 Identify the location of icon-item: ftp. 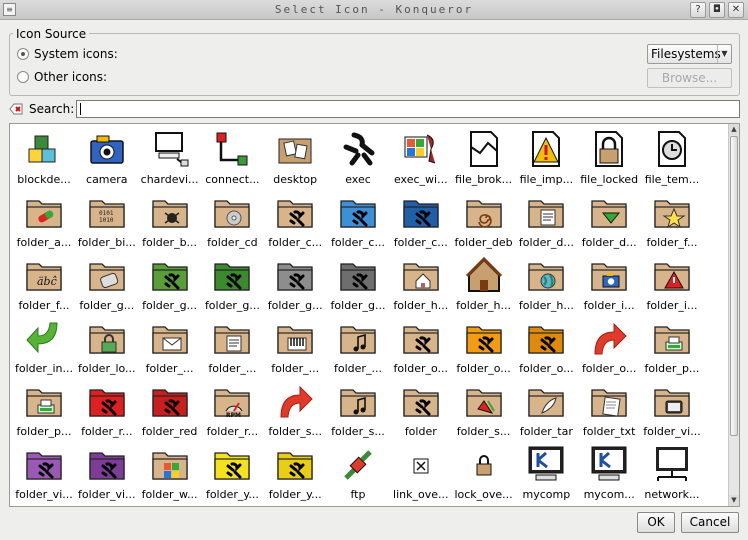
(358, 473).